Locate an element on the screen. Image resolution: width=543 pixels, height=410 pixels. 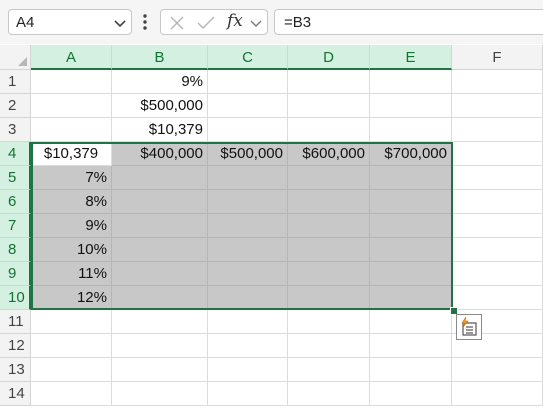
cell-e3 is located at coordinates (411, 130).